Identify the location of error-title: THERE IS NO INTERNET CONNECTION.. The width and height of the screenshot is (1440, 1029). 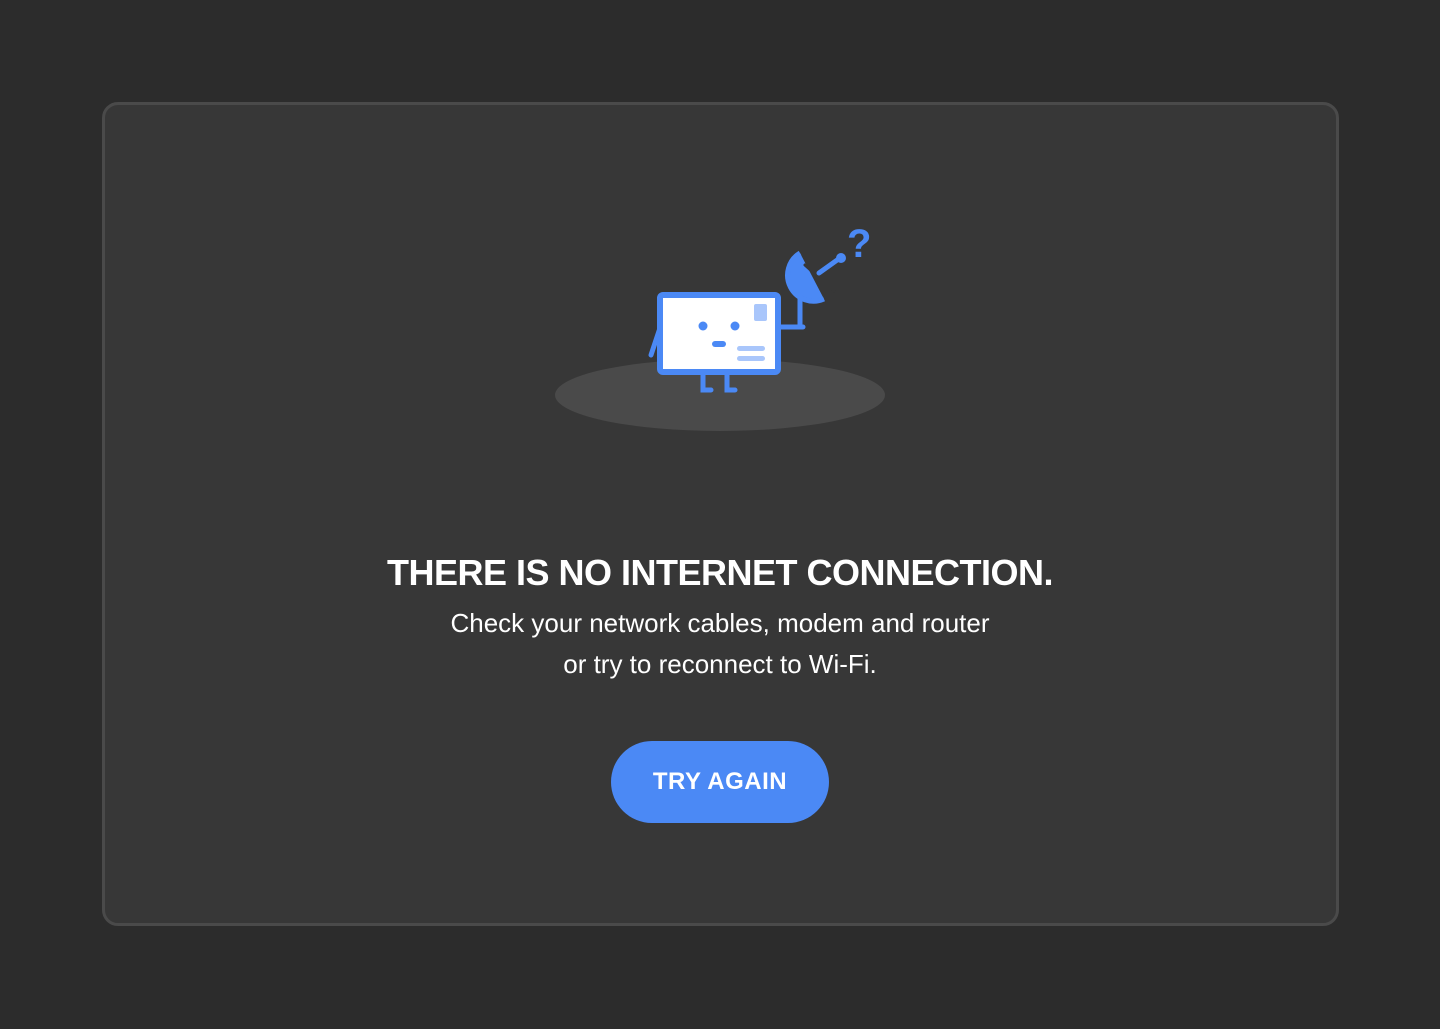
(720, 572).